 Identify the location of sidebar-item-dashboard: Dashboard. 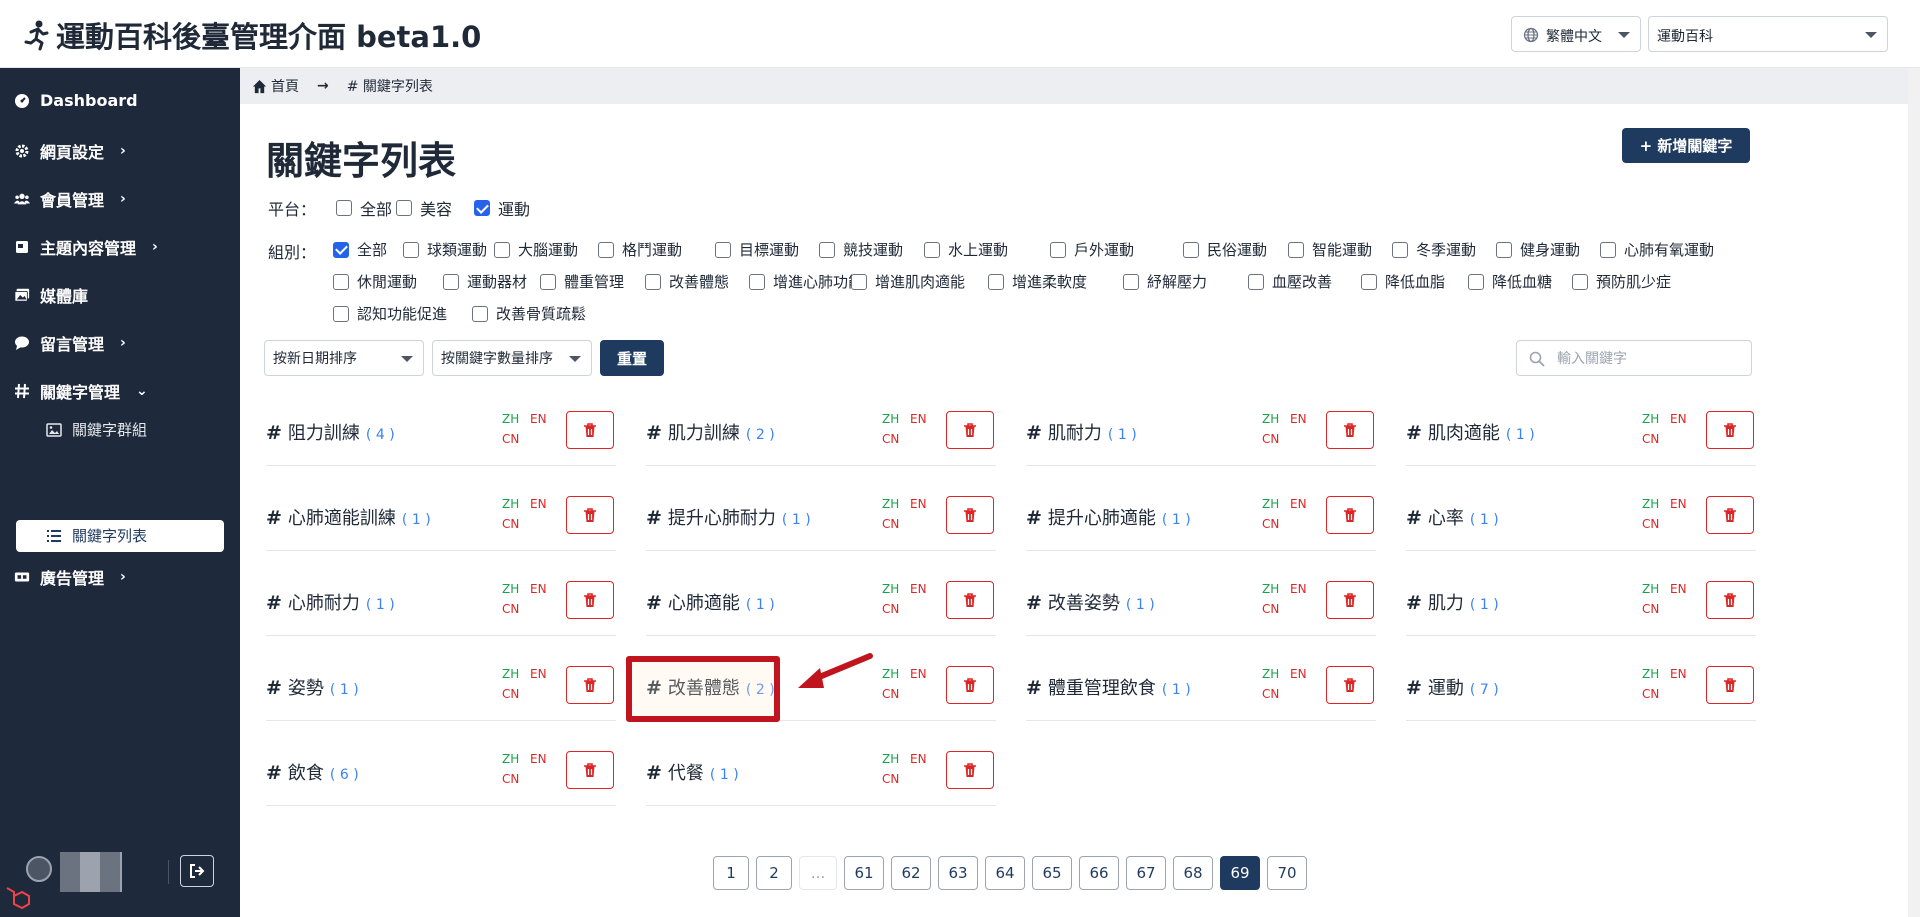
(76, 100).